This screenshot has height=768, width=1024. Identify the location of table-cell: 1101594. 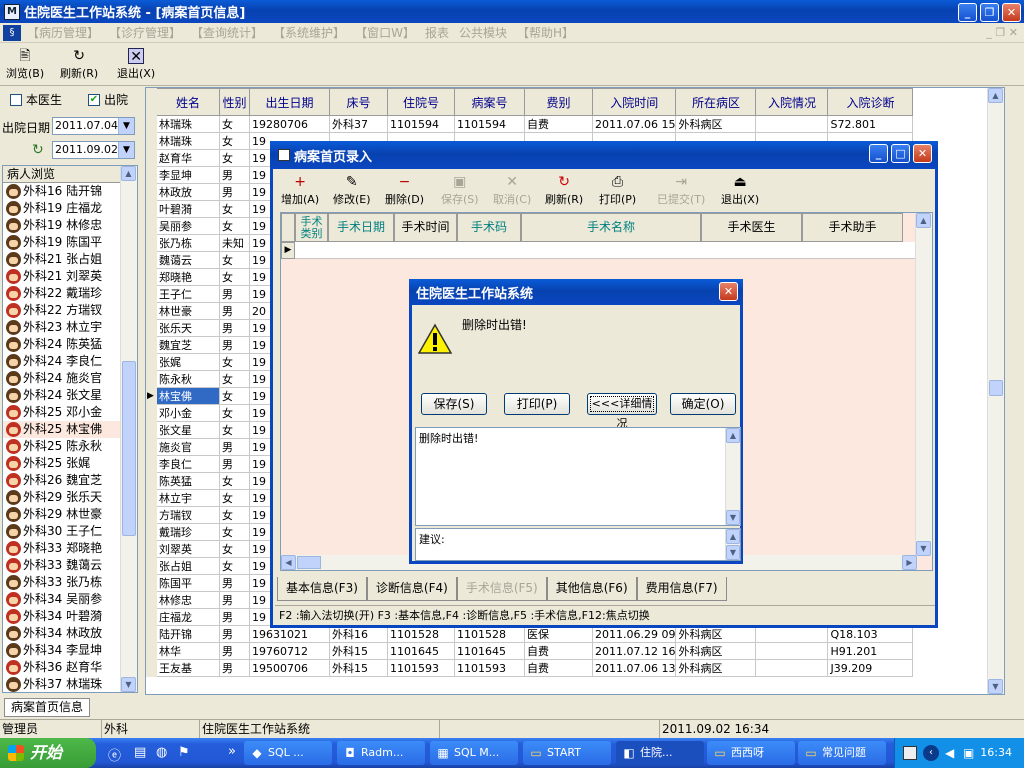
(489, 124).